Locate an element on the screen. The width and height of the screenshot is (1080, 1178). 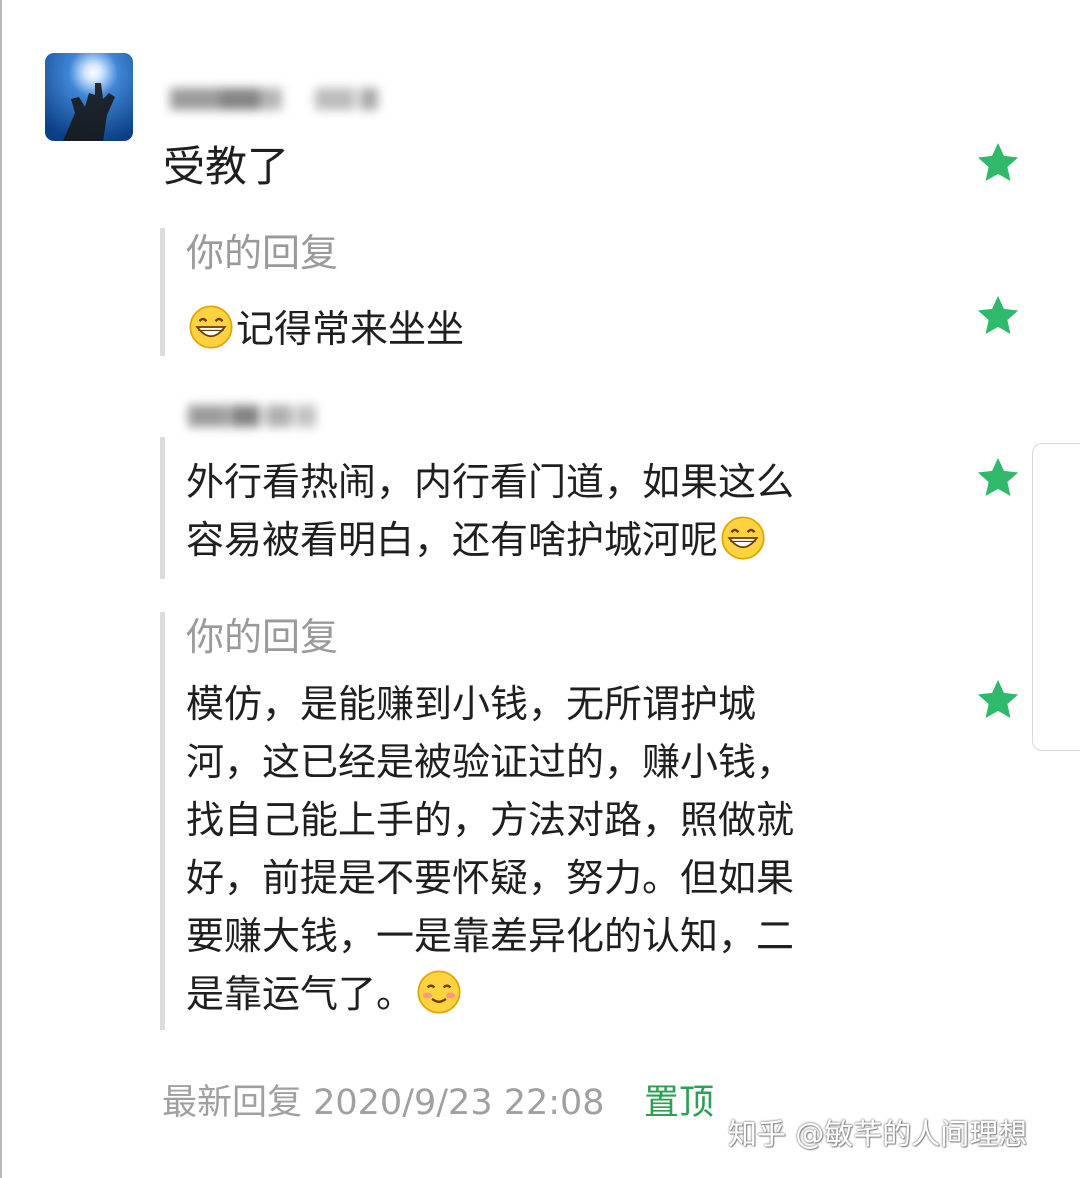
latest-reply-timestamp: 最新回复 2020/9/23 22:08 is located at coordinates (383, 1103).